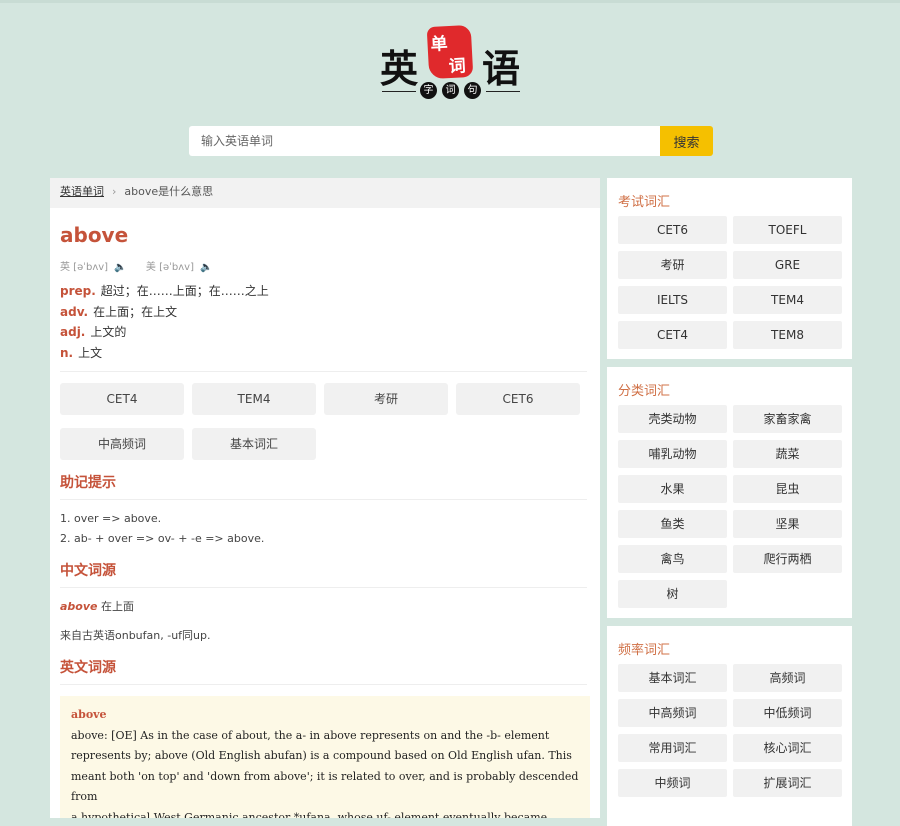  What do you see at coordinates (184, 291) in the screenshot?
I see `definition-text: 超过；在……上面；在……之上` at bounding box center [184, 291].